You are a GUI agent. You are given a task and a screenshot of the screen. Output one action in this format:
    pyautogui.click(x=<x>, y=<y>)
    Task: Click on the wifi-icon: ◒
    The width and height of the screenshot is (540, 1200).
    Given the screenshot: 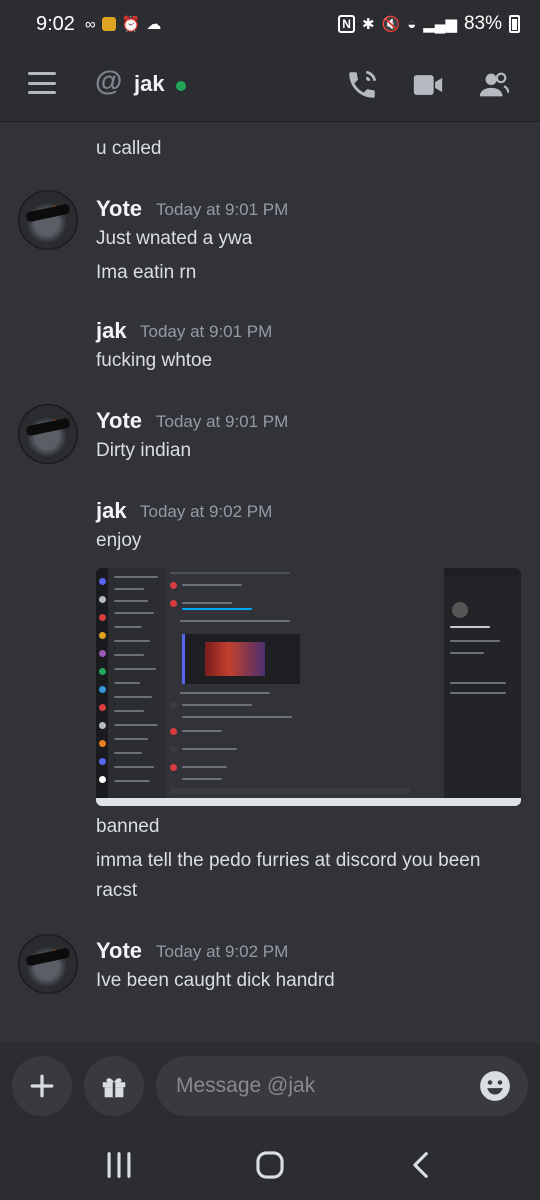 What is the action you would take?
    pyautogui.click(x=412, y=24)
    